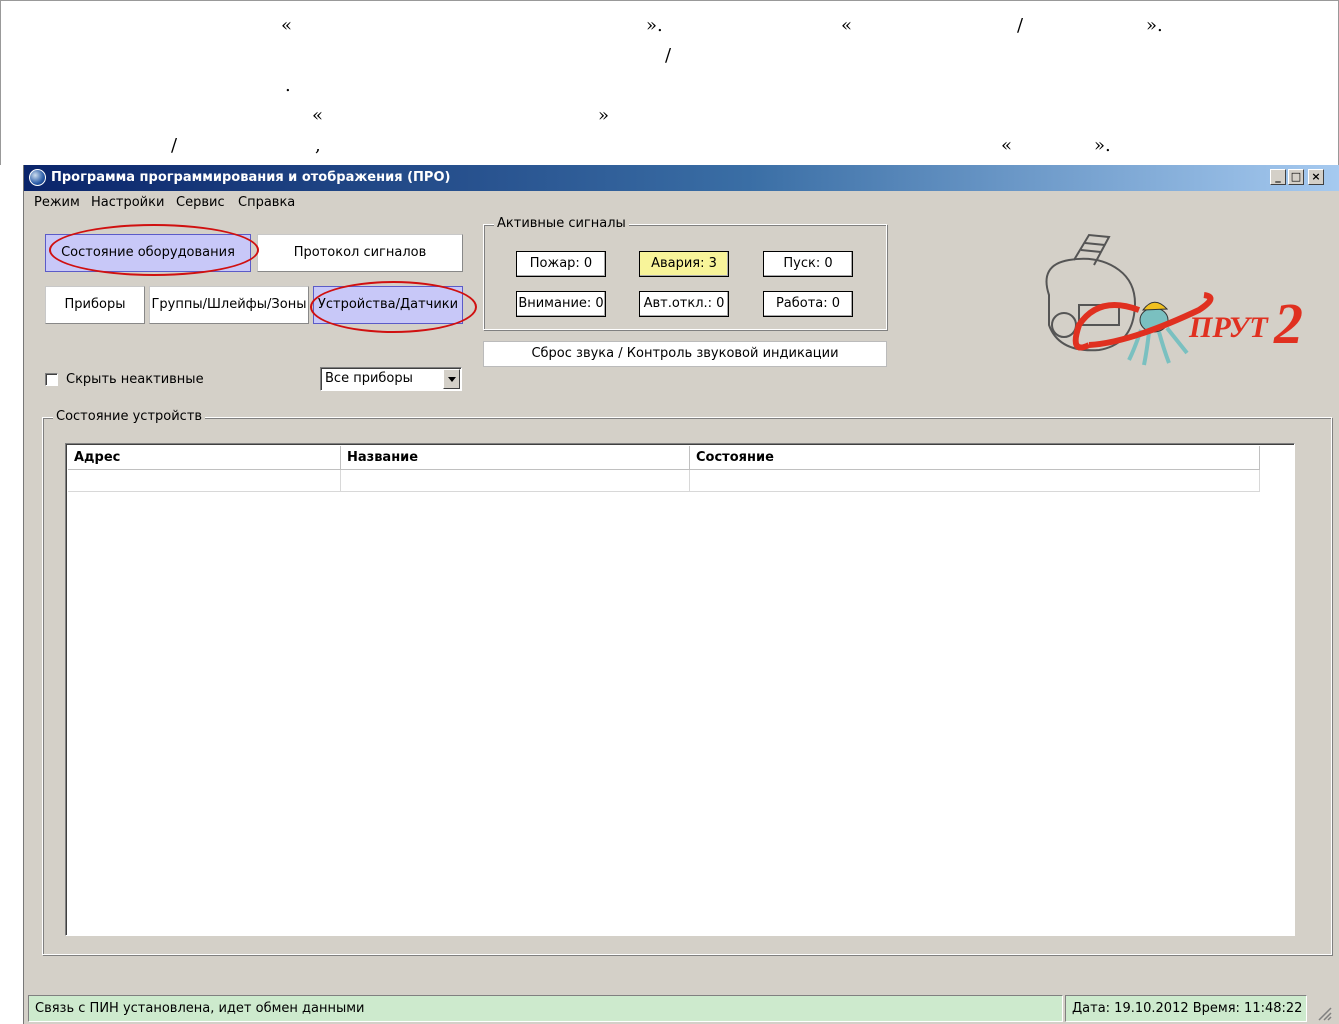  What do you see at coordinates (1316, 177) in the screenshot?
I see `close-button: ×` at bounding box center [1316, 177].